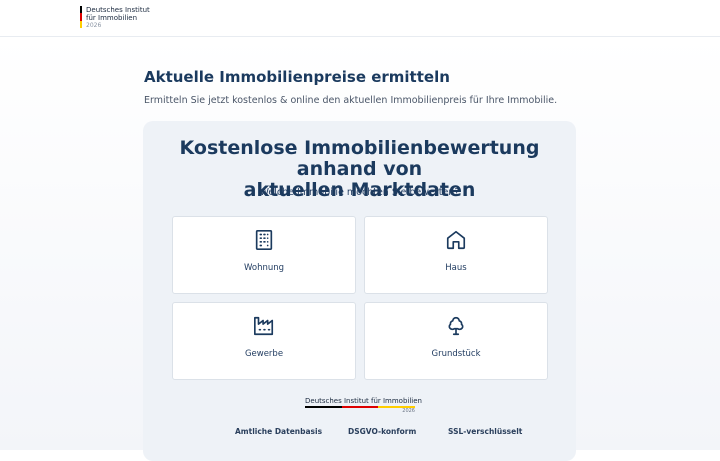 This screenshot has height=461, width=720. Describe the element at coordinates (363, 401) in the screenshot. I see `seal-name: Deutsches Institut für Immobilien` at that location.